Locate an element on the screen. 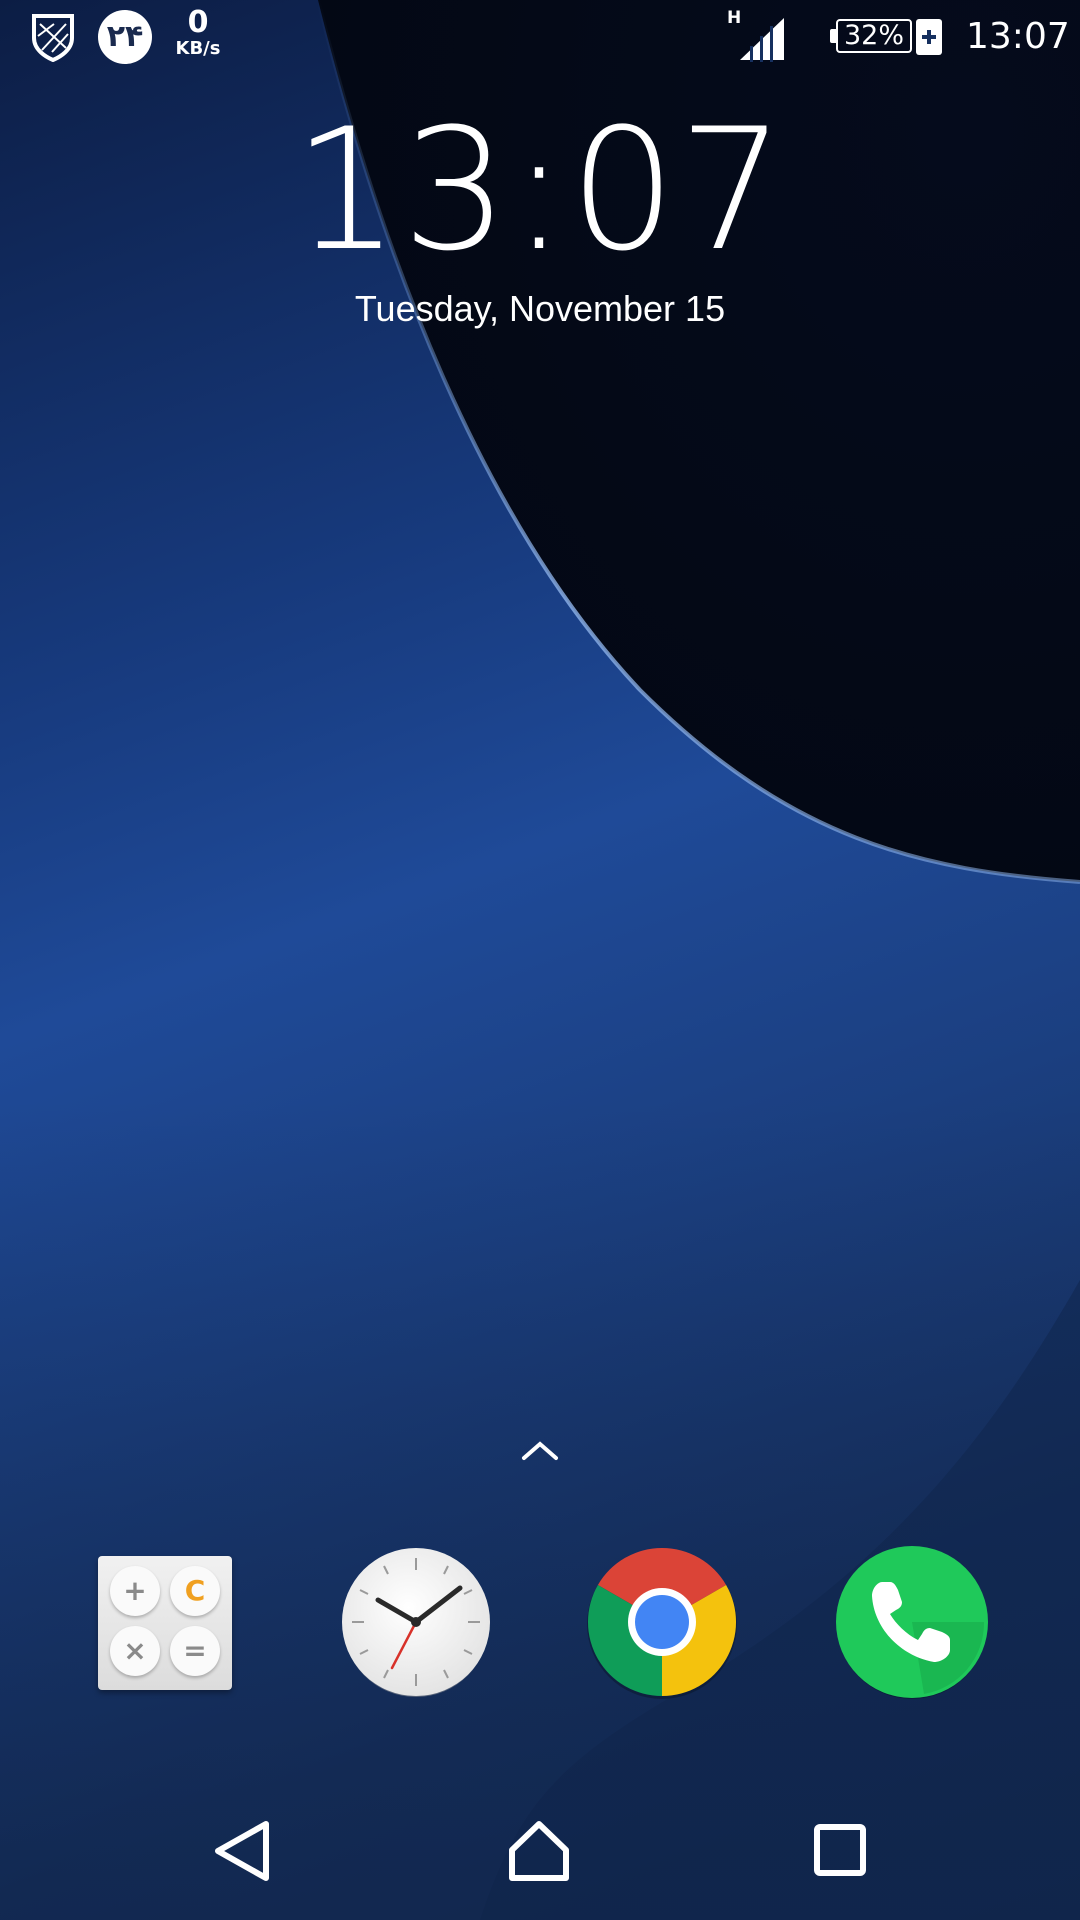 This screenshot has height=1920, width=1080. battery-indicator: 32% is located at coordinates (884, 38).